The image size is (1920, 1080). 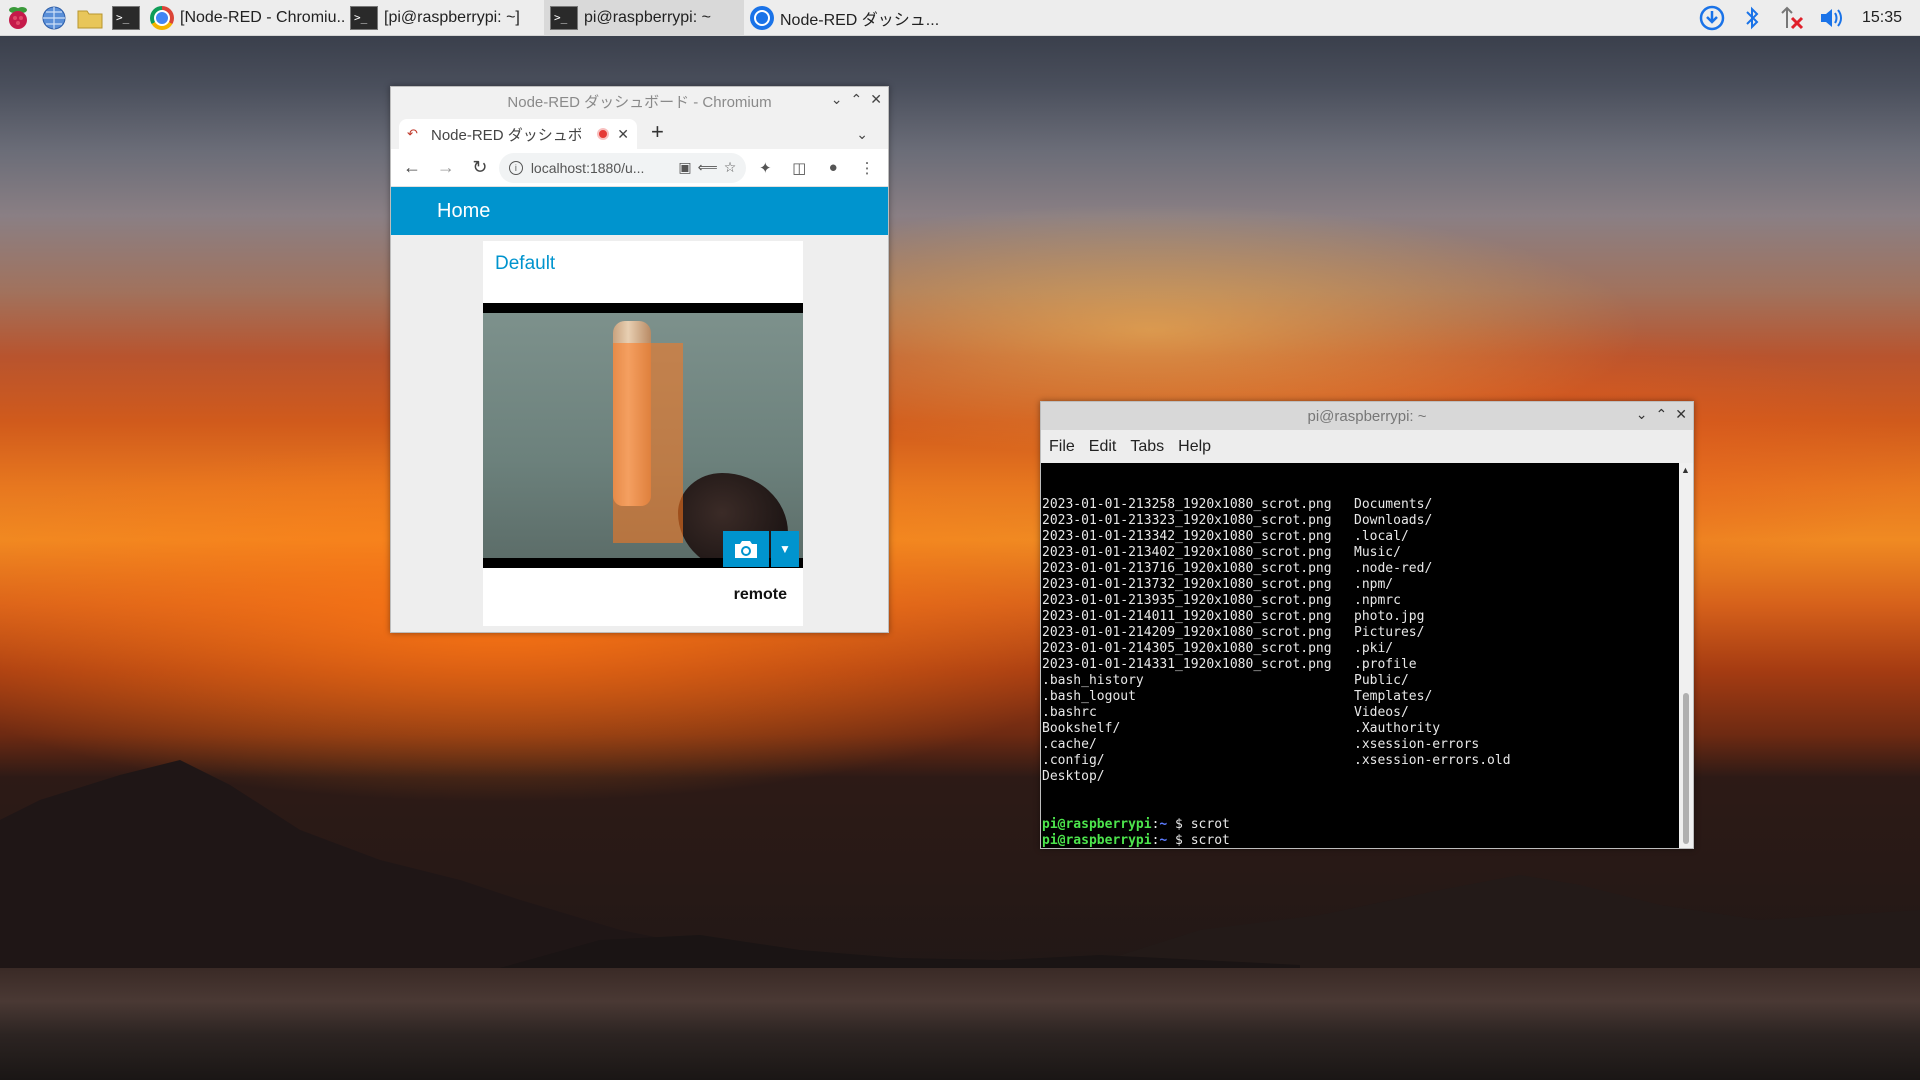 I want to click on address-bar: i localhost:1880/u... ▣ ⟸ ☆, so click(x=622, y=167).